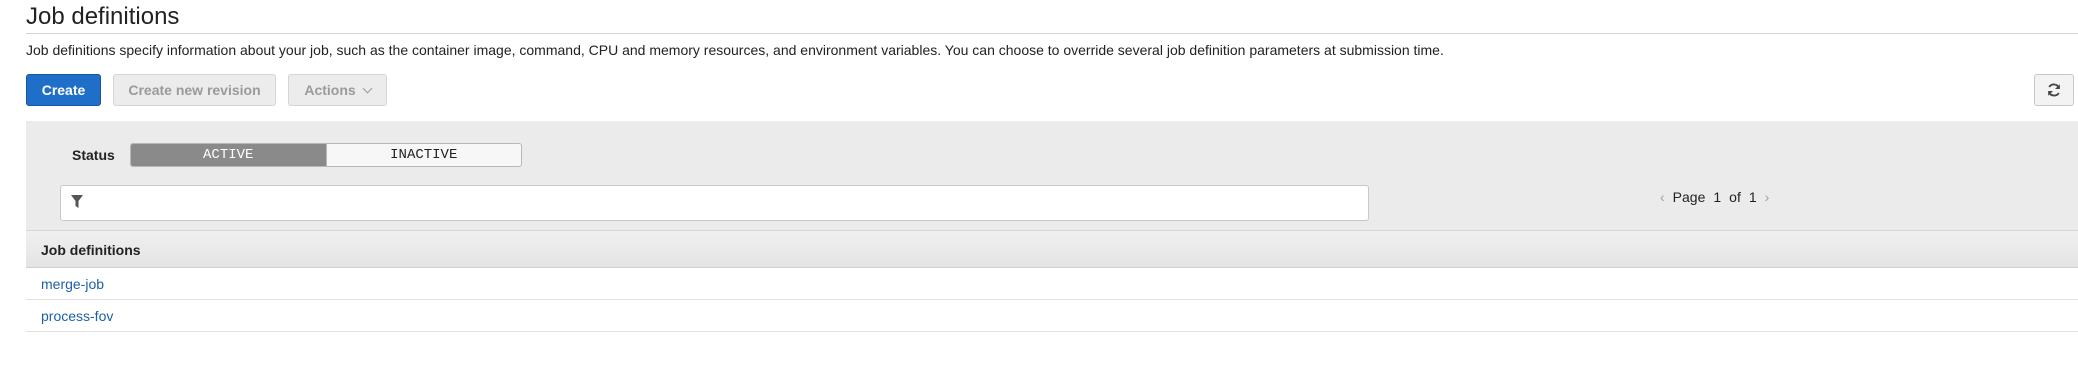 The width and height of the screenshot is (2078, 369). What do you see at coordinates (103, 16) in the screenshot?
I see `page-title: Job definitions` at bounding box center [103, 16].